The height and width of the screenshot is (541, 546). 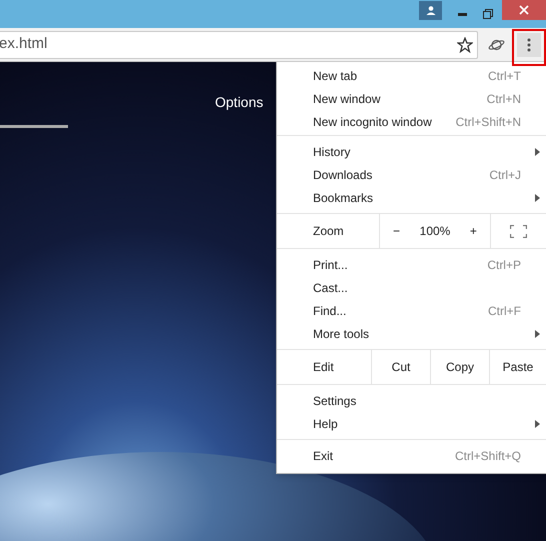 What do you see at coordinates (488, 14) in the screenshot?
I see `restore-icon` at bounding box center [488, 14].